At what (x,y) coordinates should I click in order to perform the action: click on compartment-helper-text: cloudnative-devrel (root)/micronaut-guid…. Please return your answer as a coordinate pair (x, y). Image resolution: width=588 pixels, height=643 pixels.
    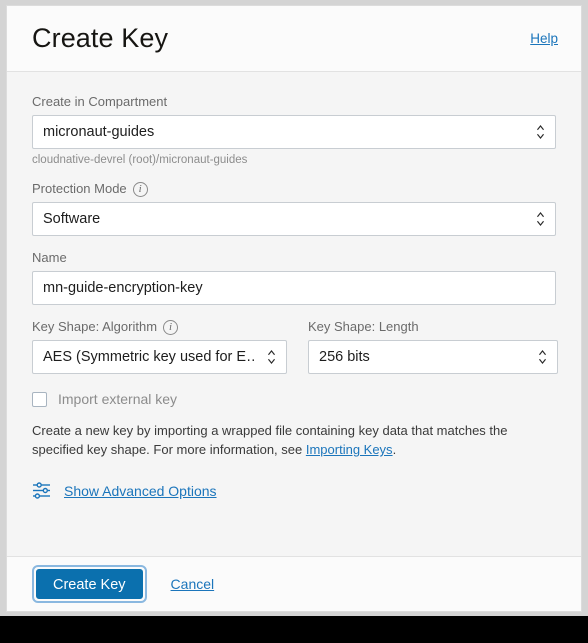
    Looking at the image, I should click on (140, 160).